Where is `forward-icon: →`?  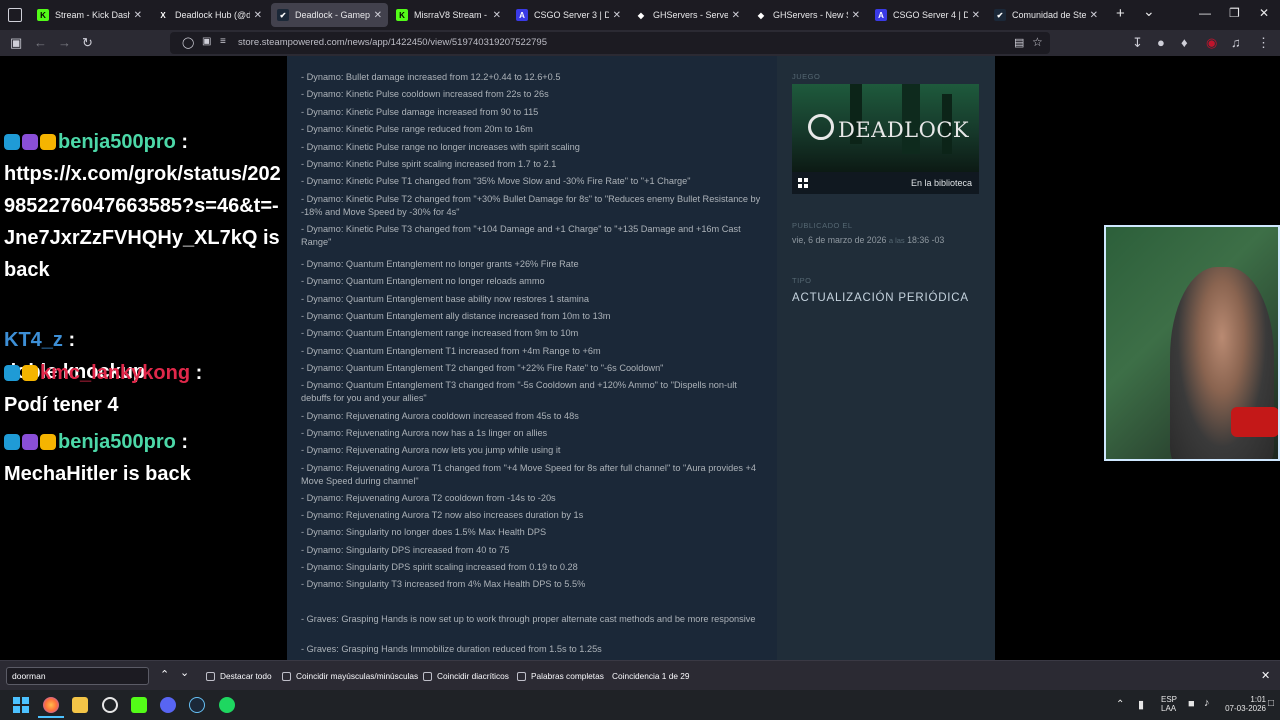
forward-icon: → is located at coordinates (64, 43).